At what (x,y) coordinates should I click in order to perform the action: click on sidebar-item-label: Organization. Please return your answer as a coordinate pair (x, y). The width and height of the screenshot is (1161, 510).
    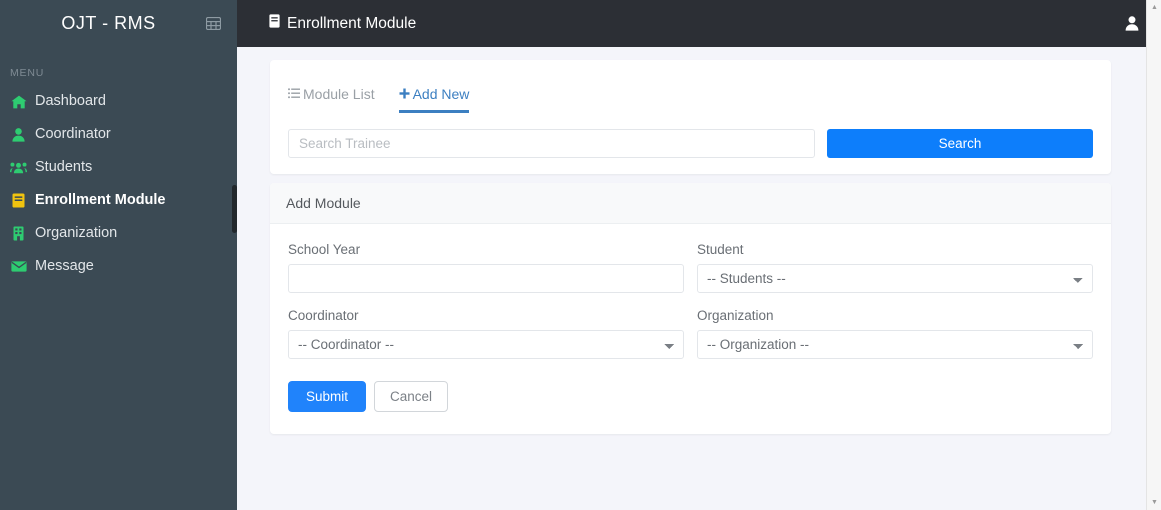
    Looking at the image, I should click on (76, 233).